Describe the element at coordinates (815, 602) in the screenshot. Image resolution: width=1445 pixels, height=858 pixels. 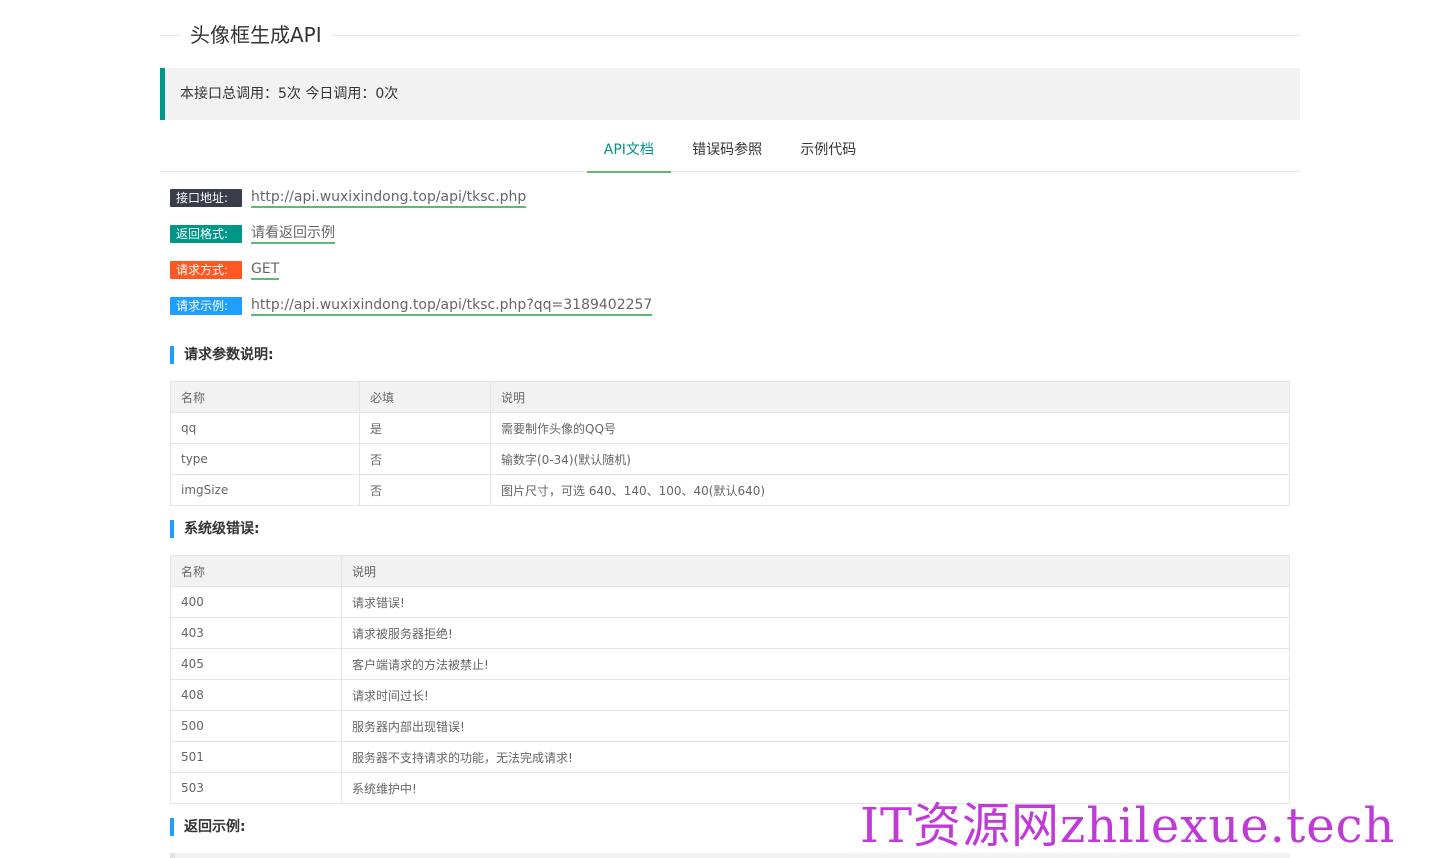
I see `error-description: 请求错误!` at that location.